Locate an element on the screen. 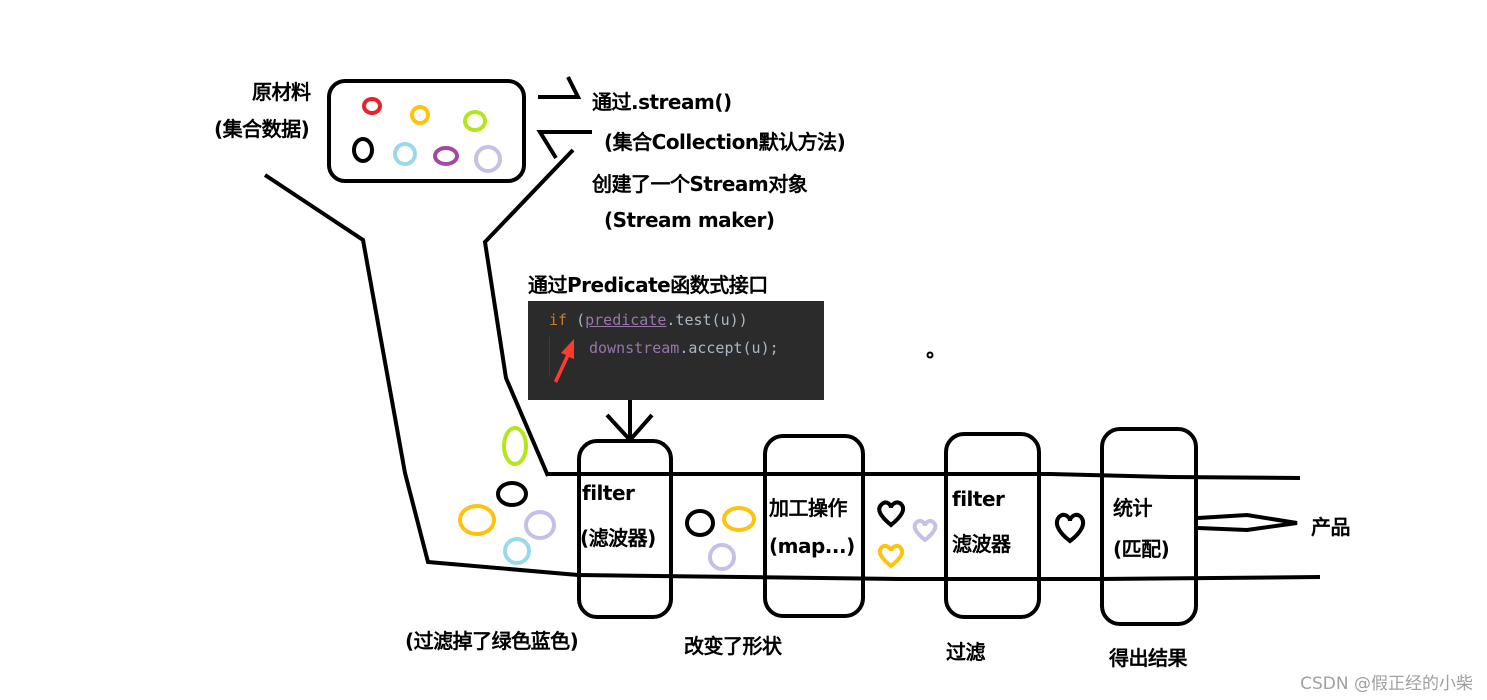 The height and width of the screenshot is (700, 1487). stage-1-line1: filter is located at coordinates (608, 493).